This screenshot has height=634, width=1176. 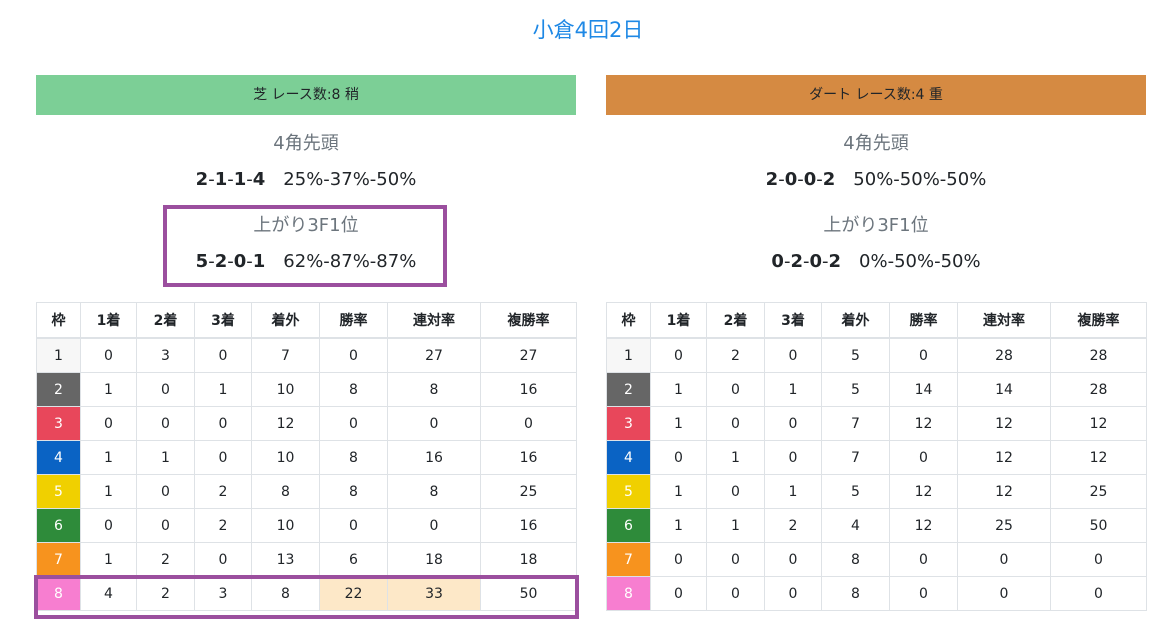 What do you see at coordinates (855, 320) in the screenshot?
I see `column-header: 着外` at bounding box center [855, 320].